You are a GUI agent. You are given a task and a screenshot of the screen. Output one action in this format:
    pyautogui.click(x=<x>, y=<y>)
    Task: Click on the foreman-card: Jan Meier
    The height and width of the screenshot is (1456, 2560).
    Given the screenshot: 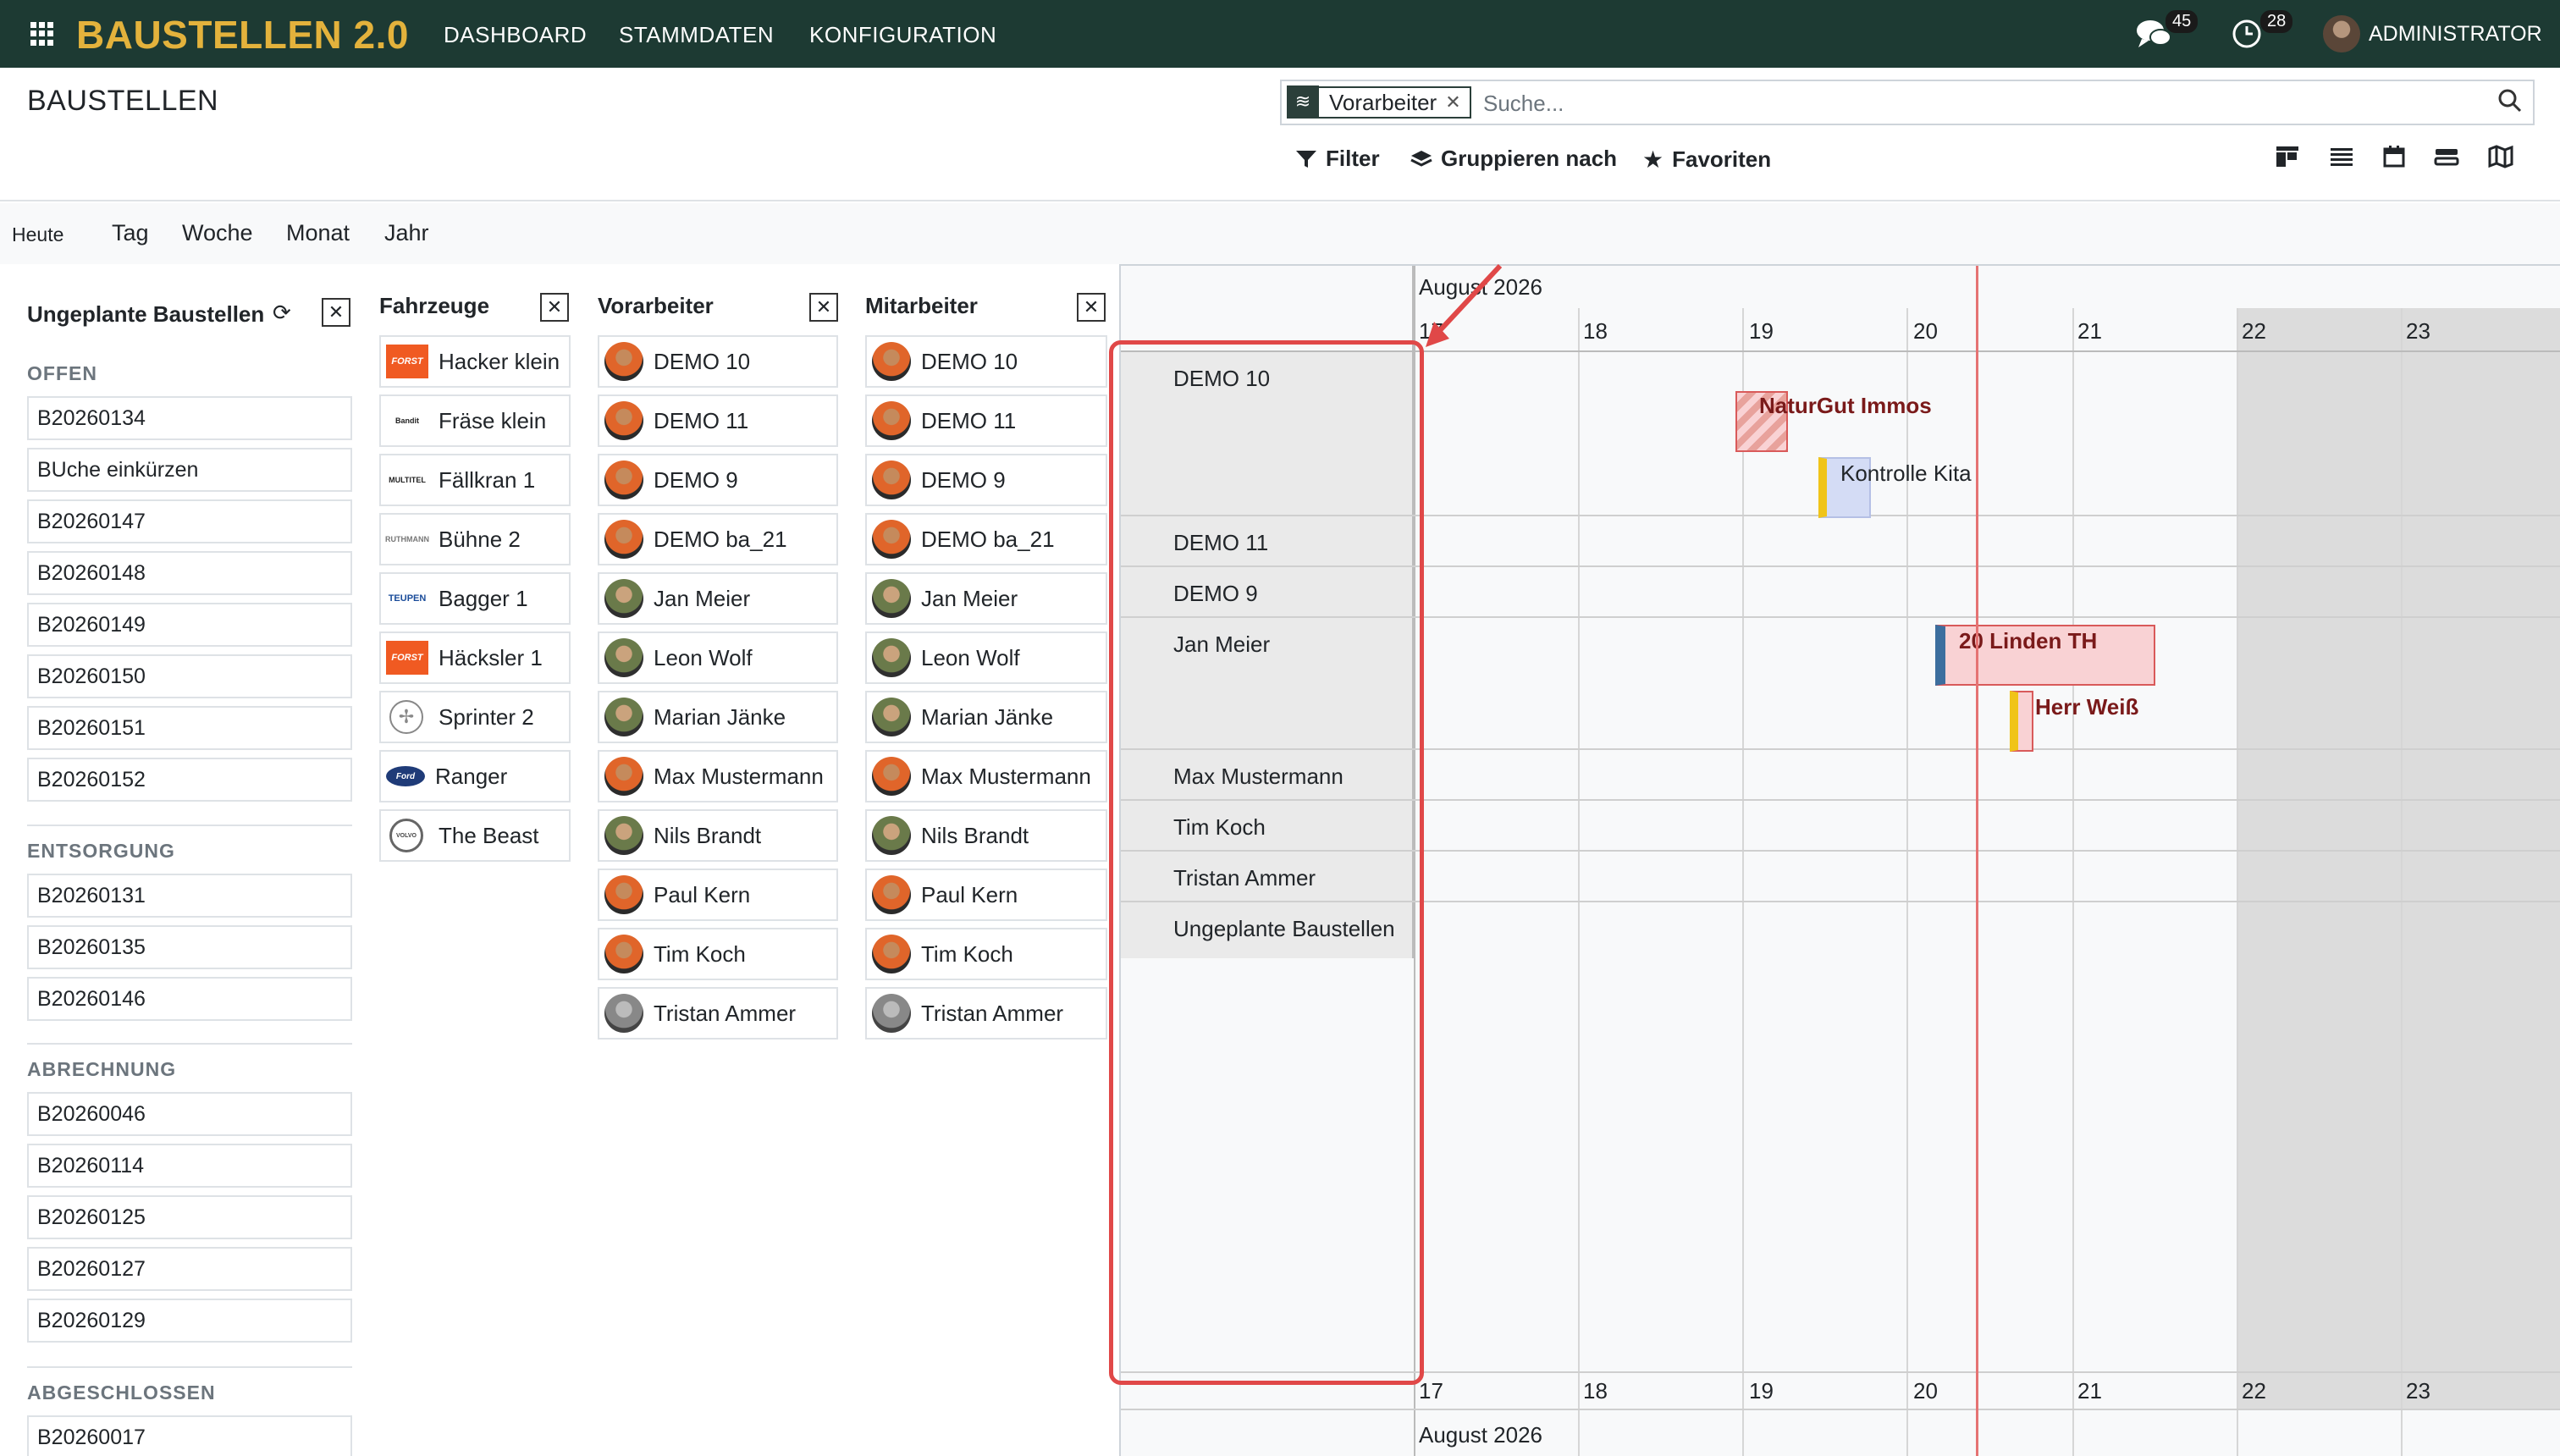 What is the action you would take?
    pyautogui.click(x=718, y=599)
    